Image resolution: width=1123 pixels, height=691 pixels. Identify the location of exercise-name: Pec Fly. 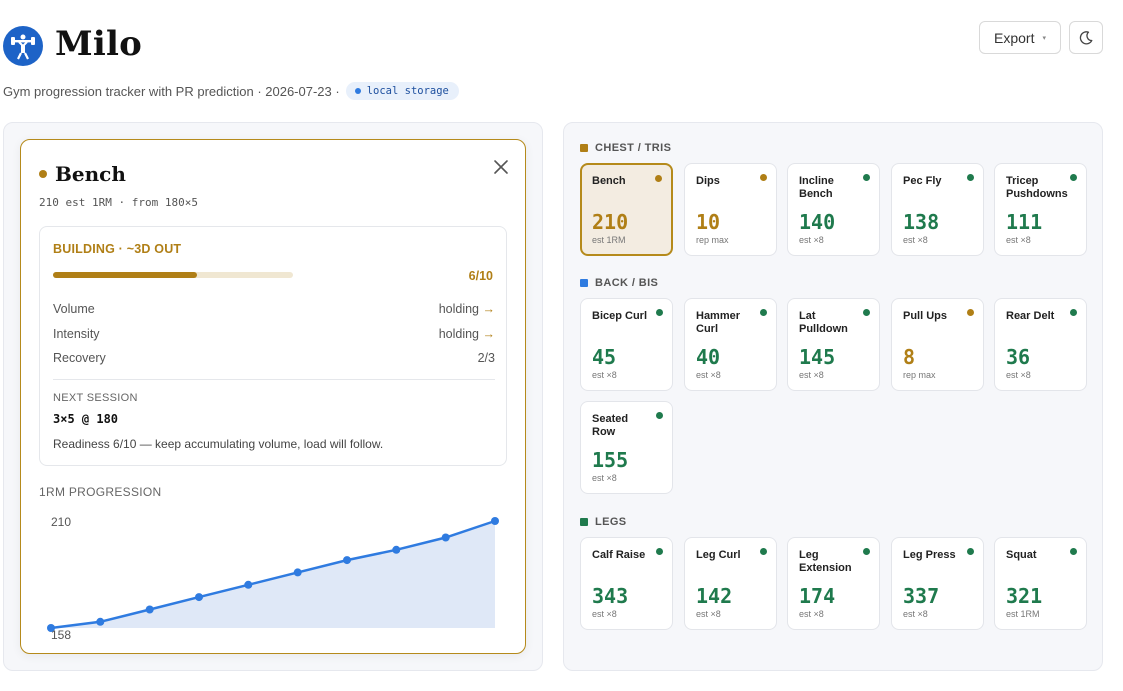
(922, 181).